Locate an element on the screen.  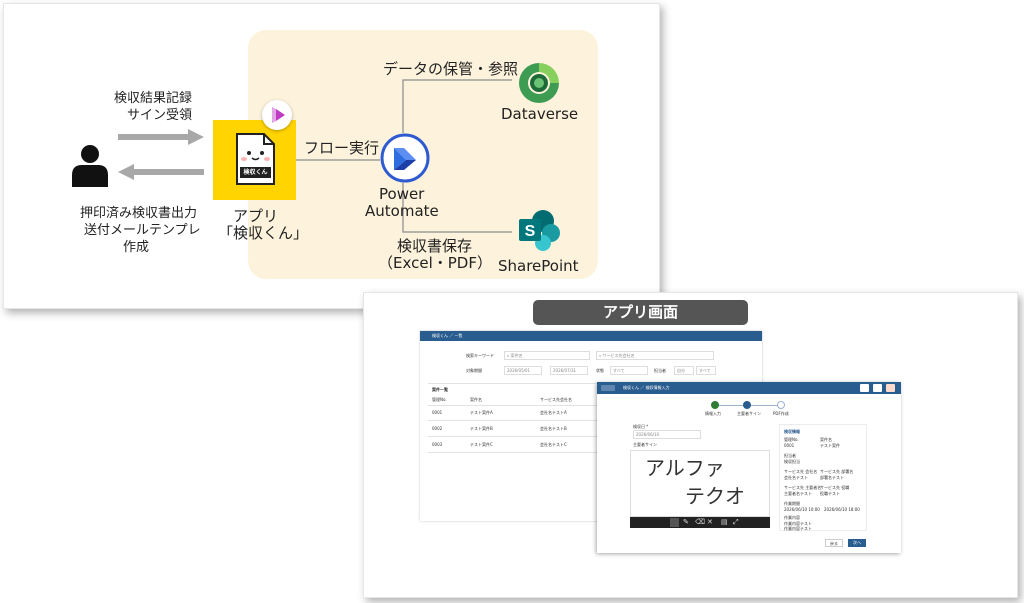
list-title: 案件一覧 is located at coordinates (440, 389).